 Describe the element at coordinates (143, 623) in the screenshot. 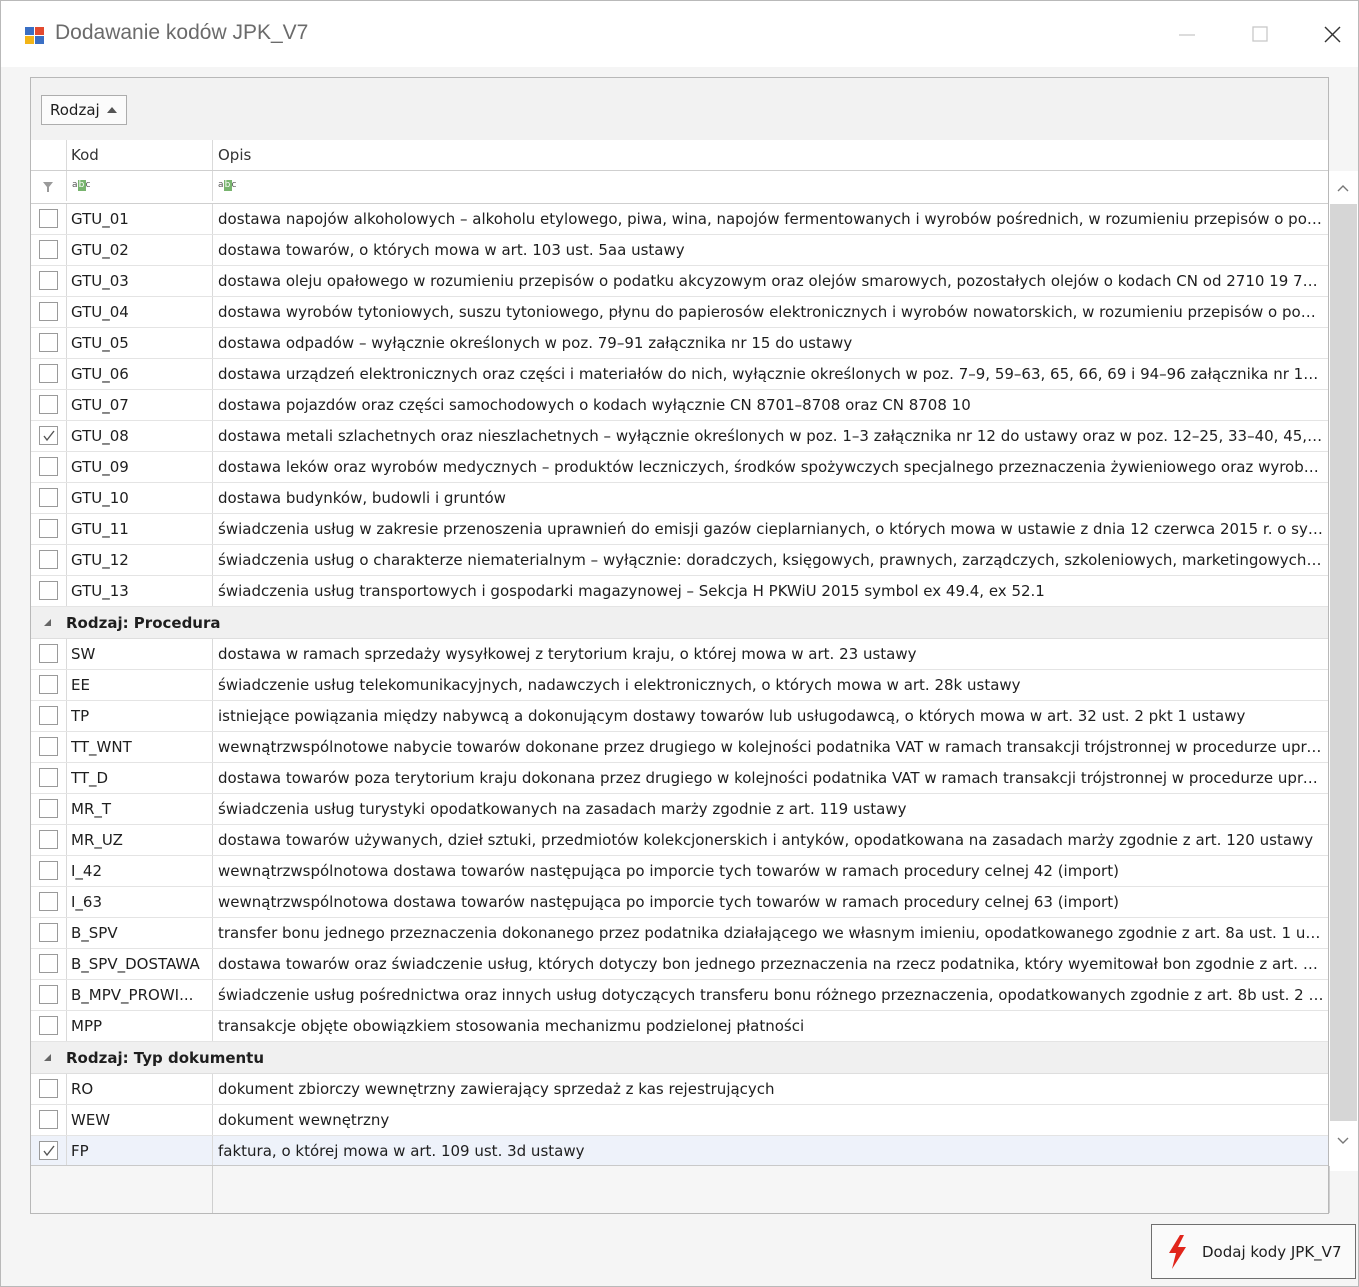

I see `group-label: Rodzaj: Procedura` at that location.